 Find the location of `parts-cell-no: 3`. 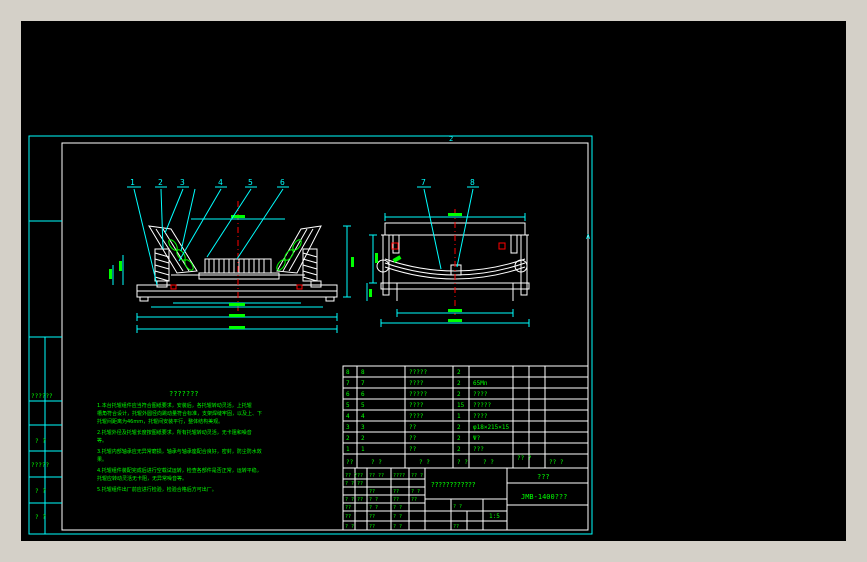

parts-cell-no: 3 is located at coordinates (348, 427).